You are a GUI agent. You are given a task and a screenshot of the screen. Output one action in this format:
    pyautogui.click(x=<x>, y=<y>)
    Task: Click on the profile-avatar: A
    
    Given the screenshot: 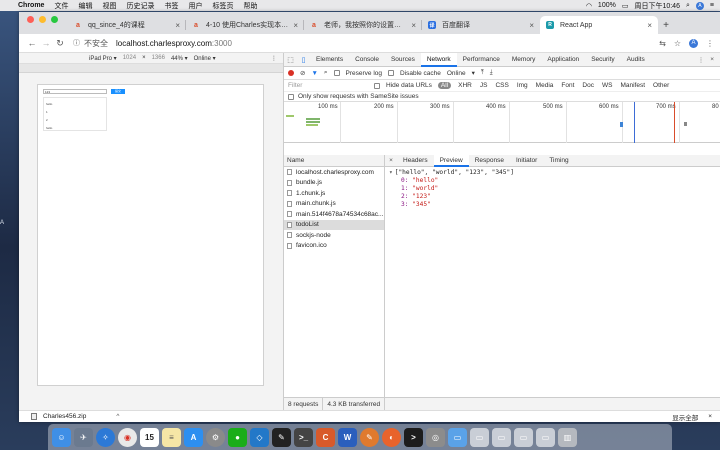 What is the action you would take?
    pyautogui.click(x=693, y=43)
    